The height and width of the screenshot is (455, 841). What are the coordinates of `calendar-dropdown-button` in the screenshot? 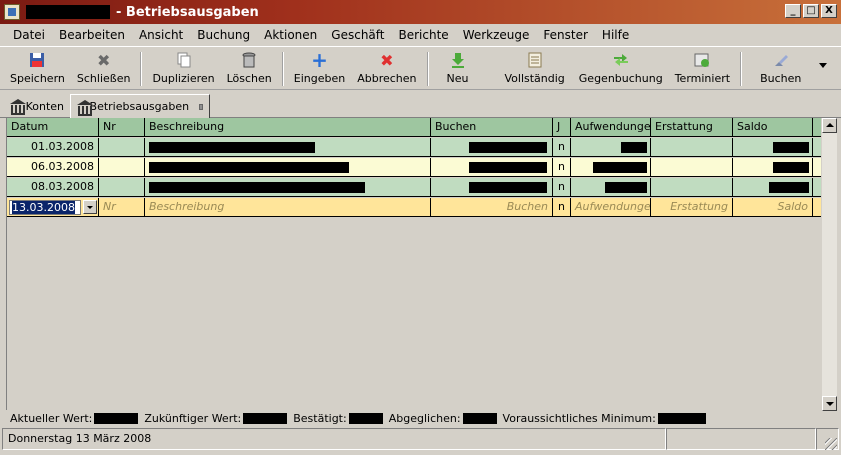 It's located at (90, 207).